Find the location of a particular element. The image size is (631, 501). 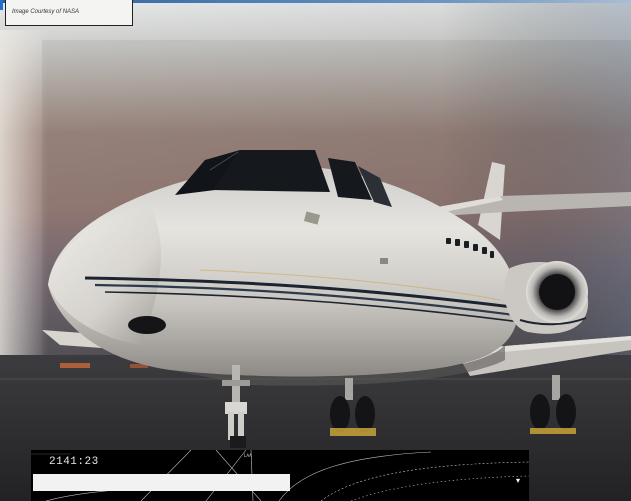

playhead-marker: ▾ is located at coordinates (518, 480).